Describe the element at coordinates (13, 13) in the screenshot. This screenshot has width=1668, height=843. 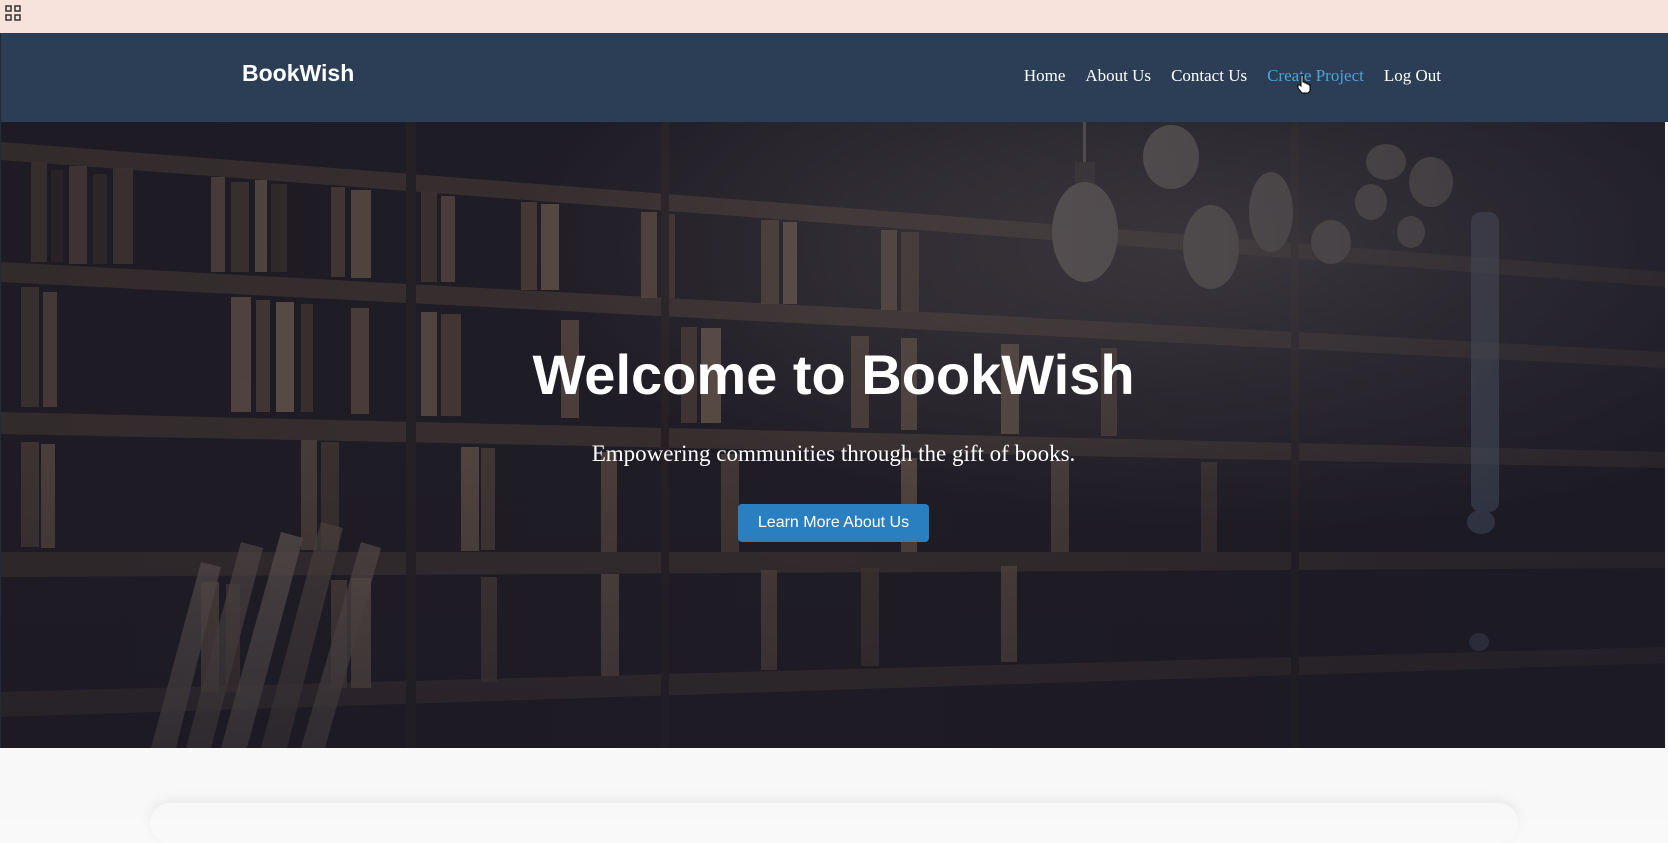
I see `grid-apps-icon` at that location.